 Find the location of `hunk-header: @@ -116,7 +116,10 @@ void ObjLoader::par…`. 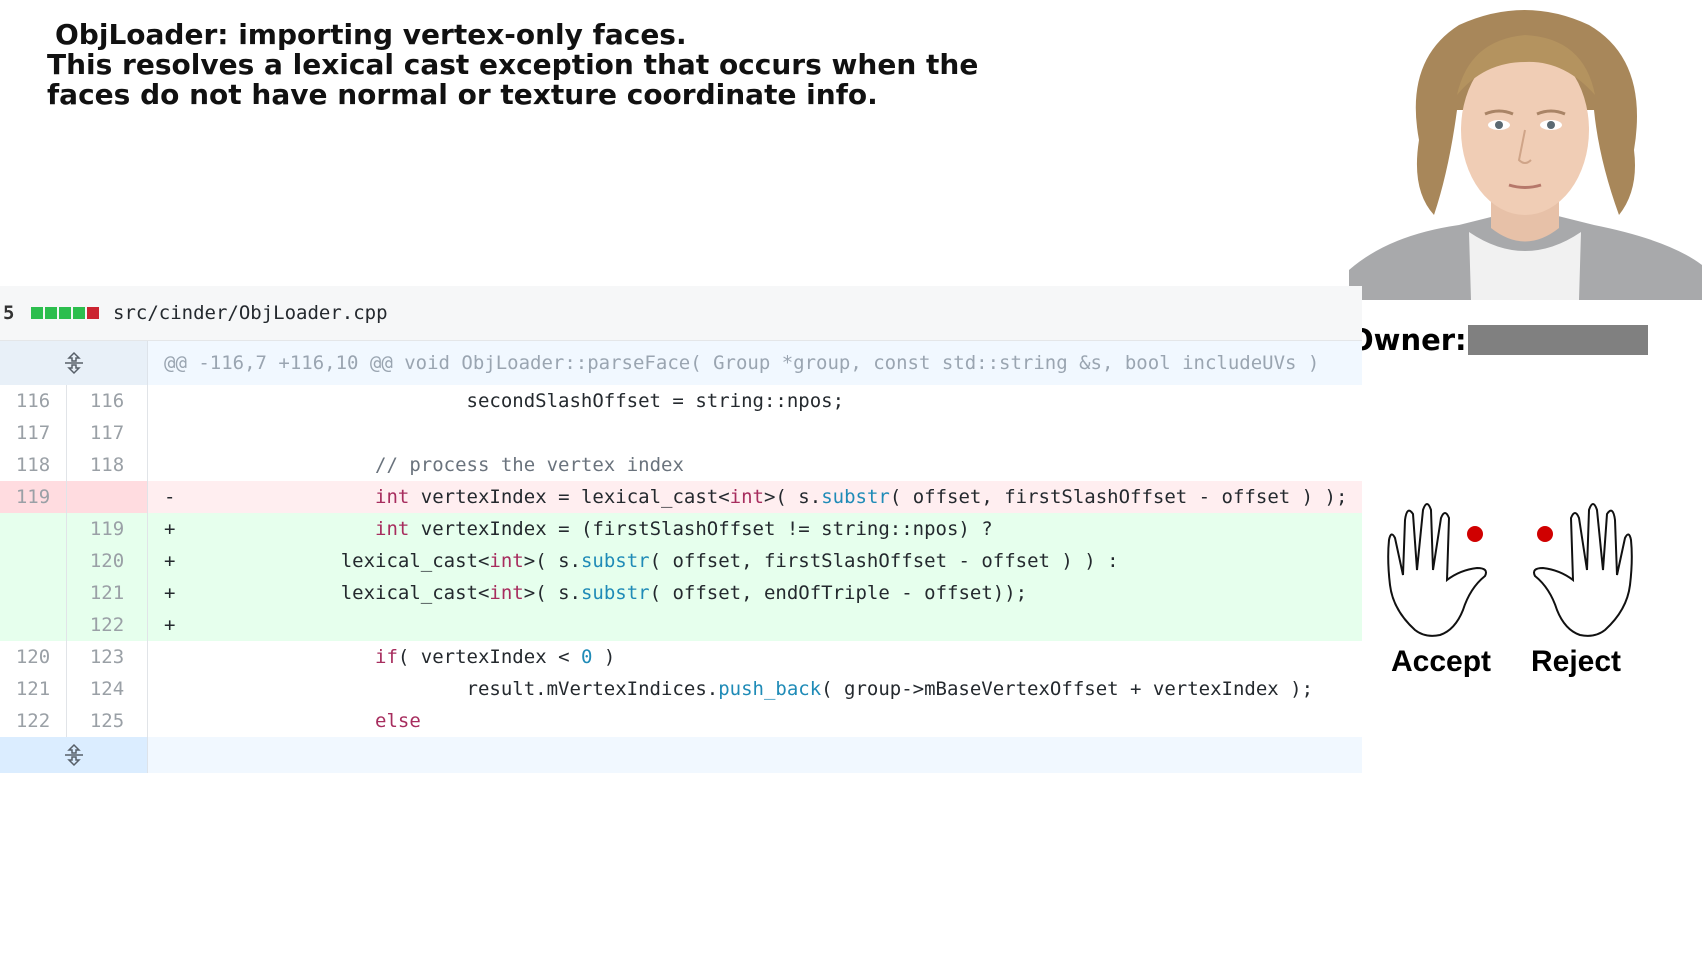

hunk-header: @@ -116,7 +116,10 @@ void ObjLoader::par… is located at coordinates (681, 363).